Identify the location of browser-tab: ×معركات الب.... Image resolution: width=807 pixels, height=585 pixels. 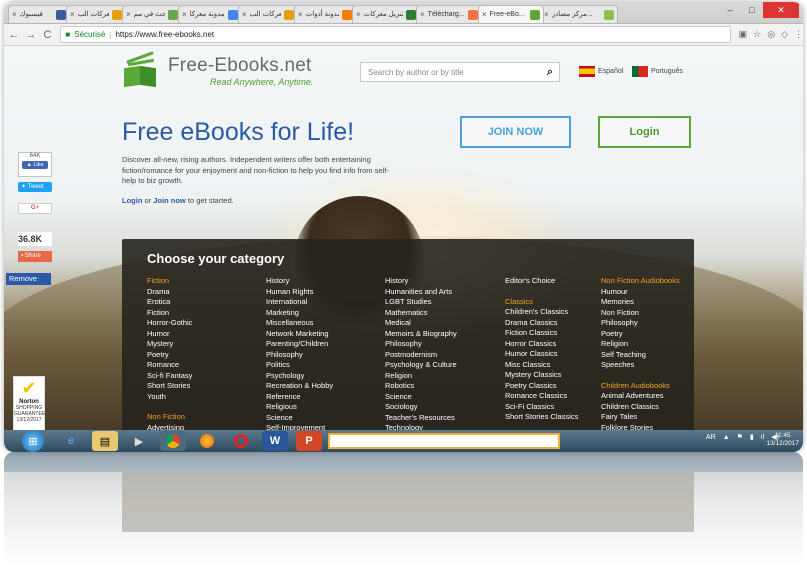
(96, 14).